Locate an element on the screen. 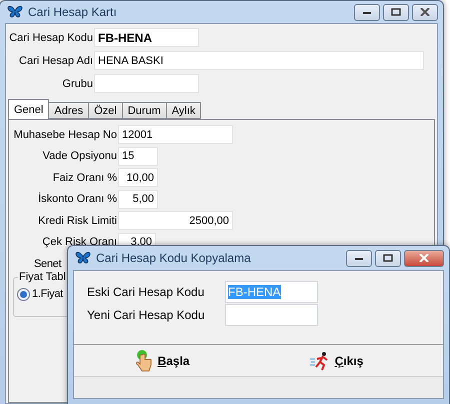 This screenshot has height=404, width=450. tab: Genel is located at coordinates (29, 109).